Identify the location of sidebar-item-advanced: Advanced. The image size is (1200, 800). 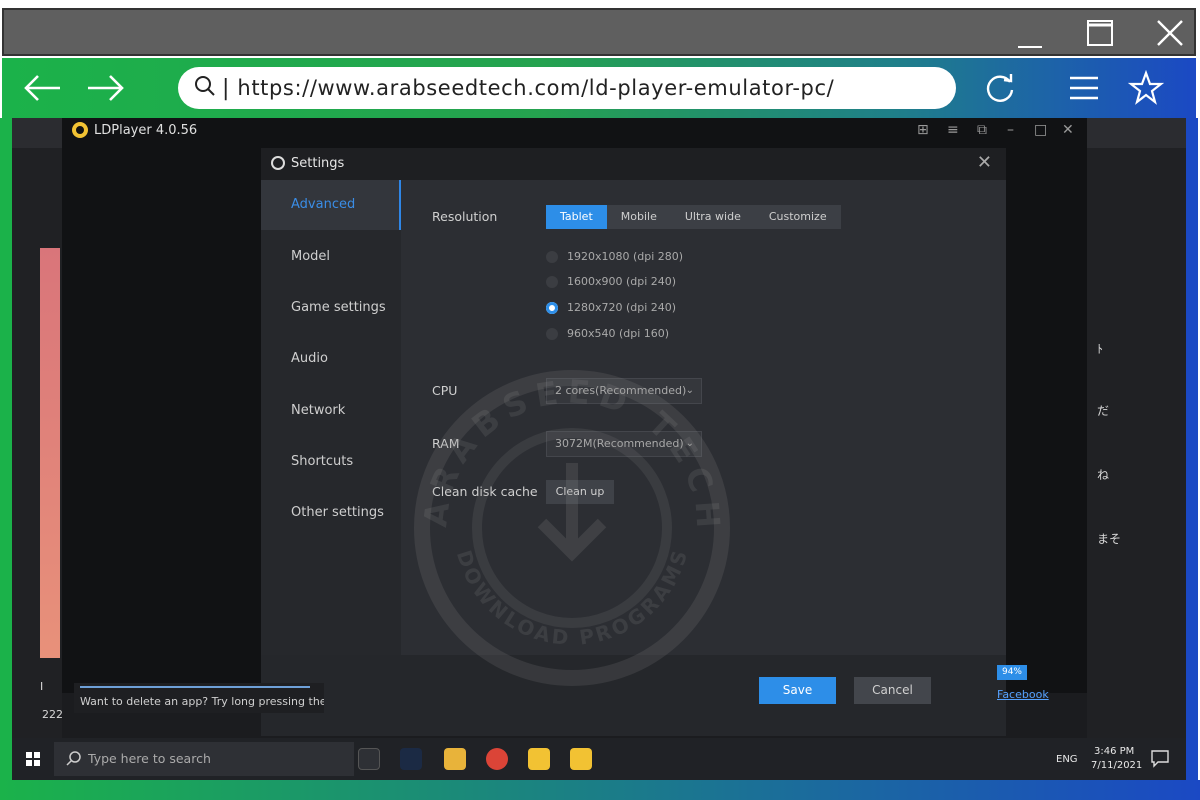
(331, 205).